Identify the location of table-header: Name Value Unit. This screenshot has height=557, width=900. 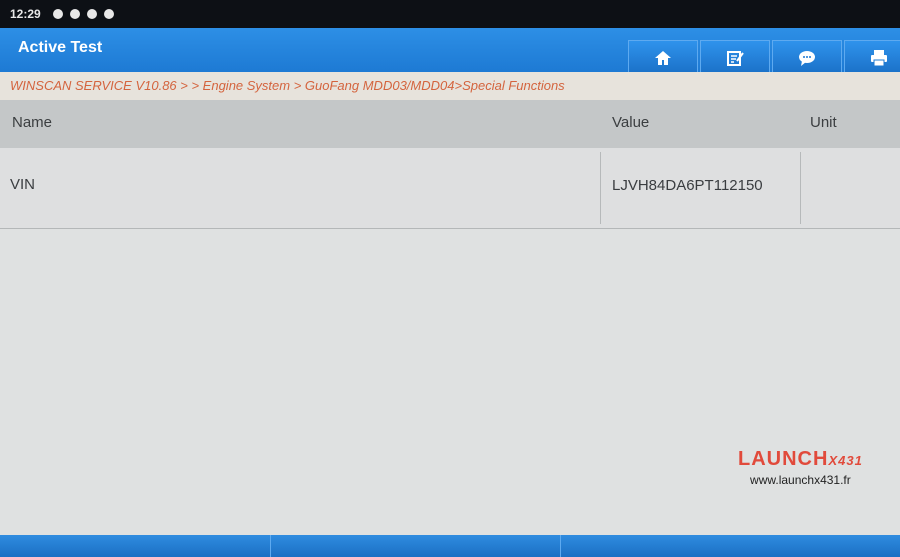
(450, 124).